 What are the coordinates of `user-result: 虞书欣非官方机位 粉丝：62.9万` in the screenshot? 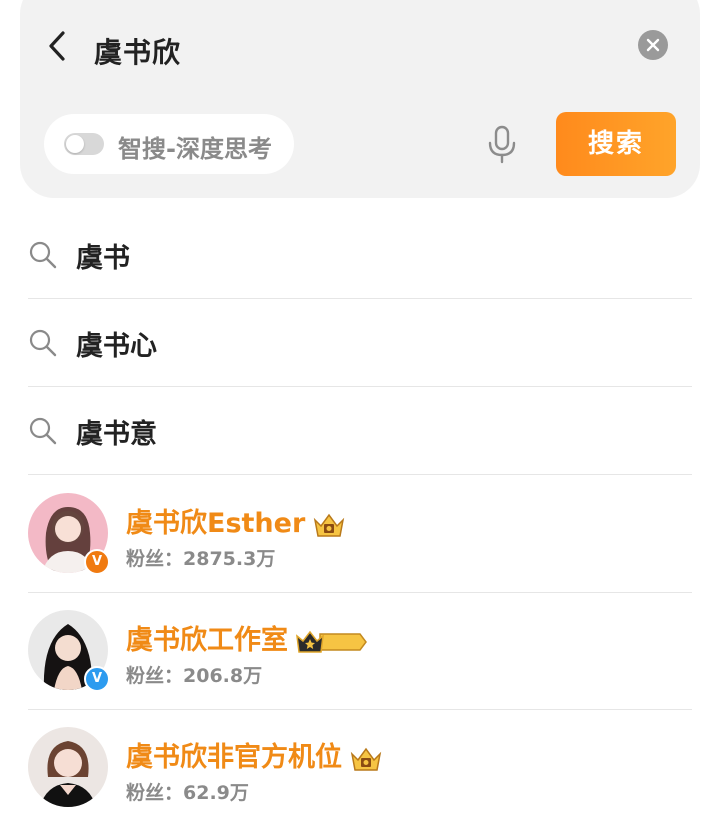 It's located at (360, 767).